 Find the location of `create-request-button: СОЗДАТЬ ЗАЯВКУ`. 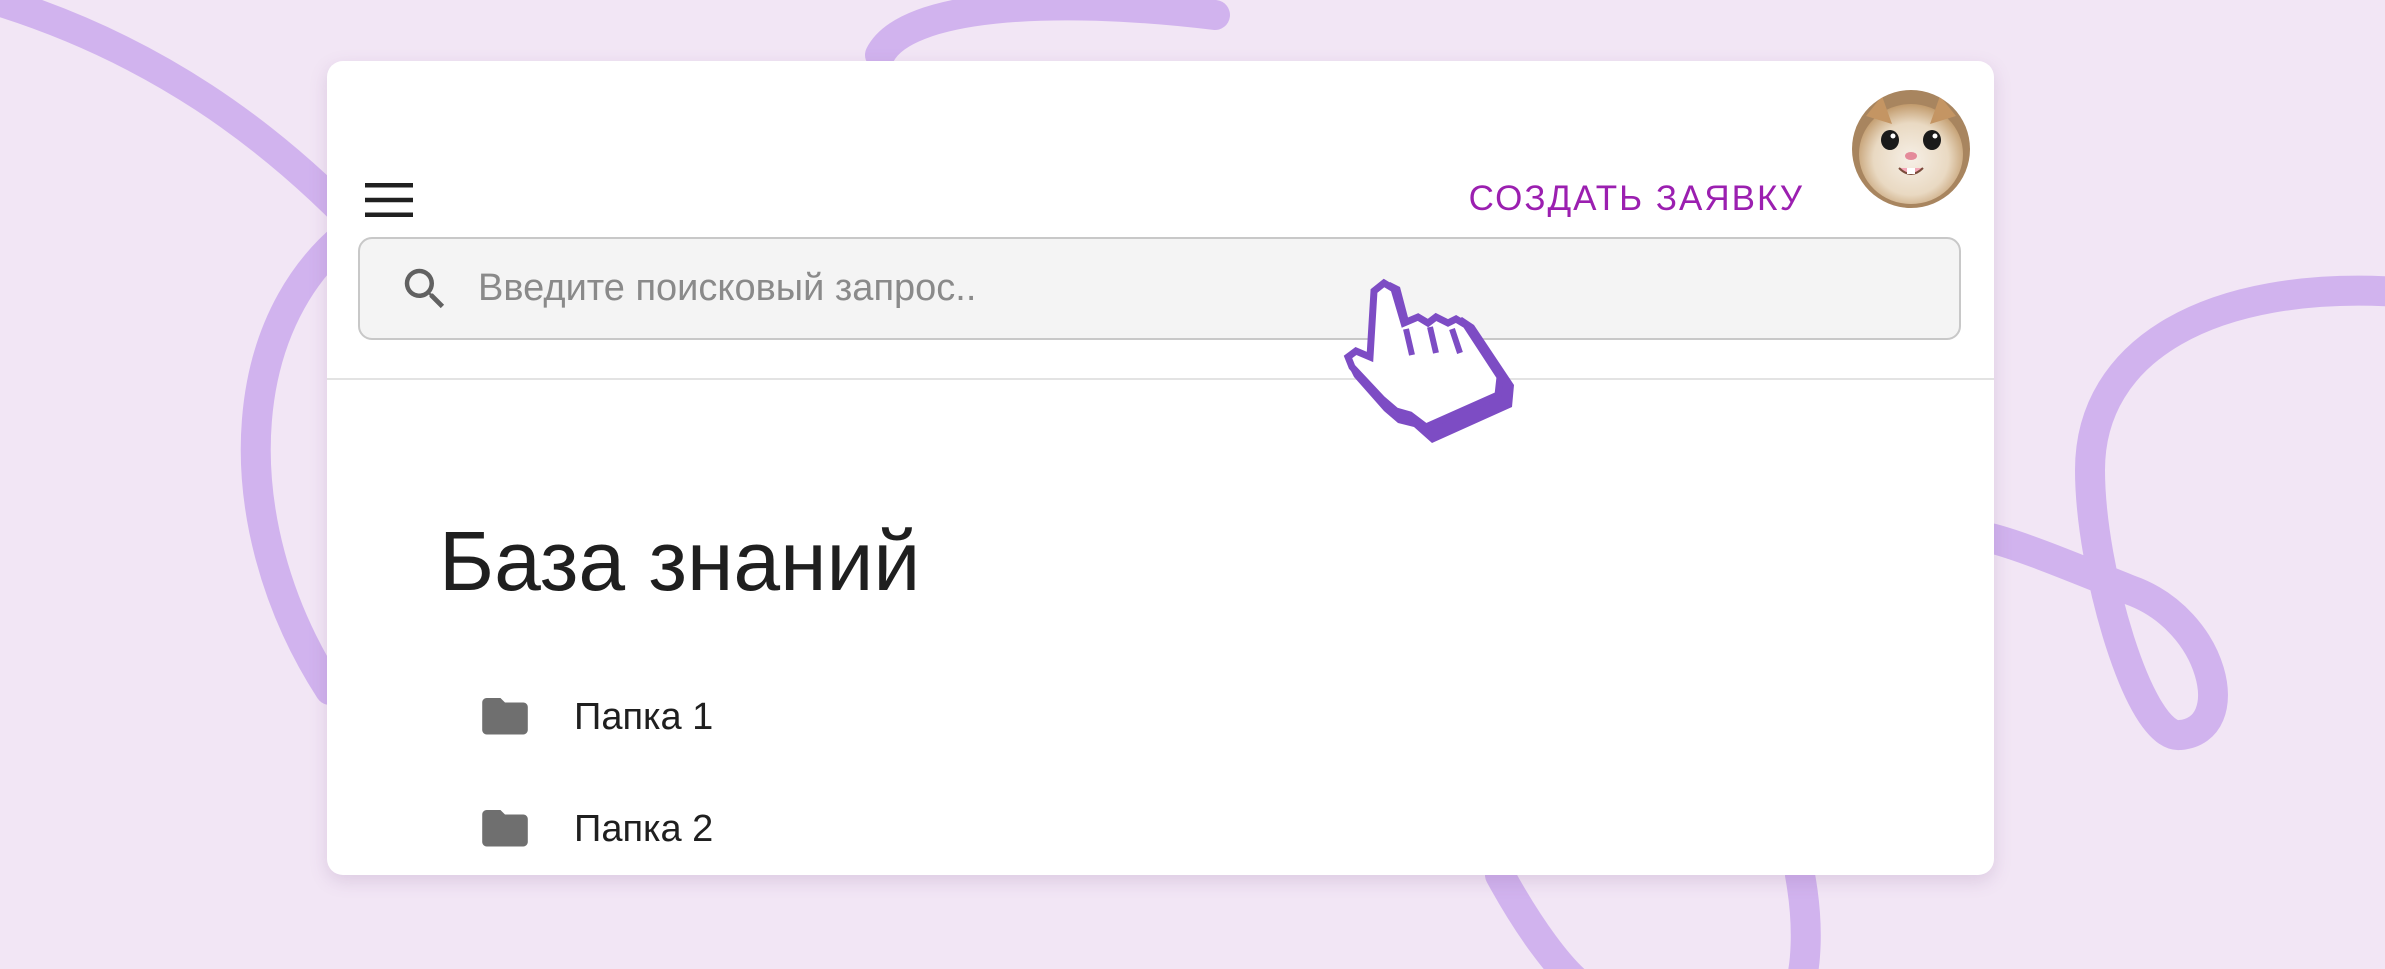

create-request-button: СОЗДАТЬ ЗАЯВКУ is located at coordinates (1636, 199).